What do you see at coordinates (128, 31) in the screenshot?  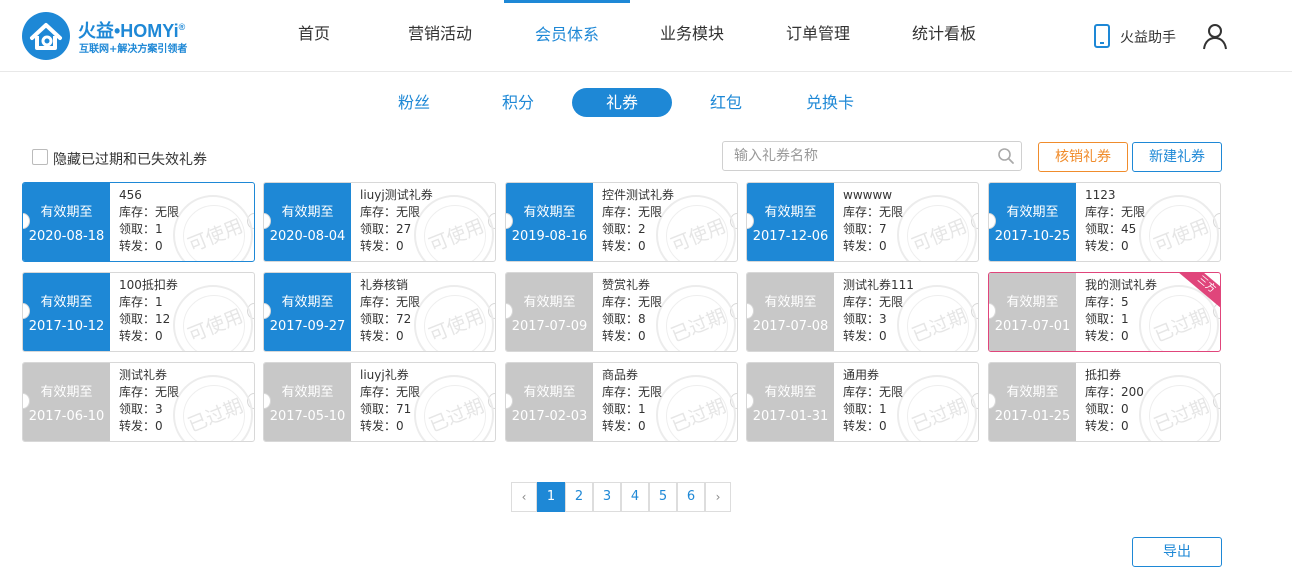 I see `logo-brand-text: 火益•HOMYi` at bounding box center [128, 31].